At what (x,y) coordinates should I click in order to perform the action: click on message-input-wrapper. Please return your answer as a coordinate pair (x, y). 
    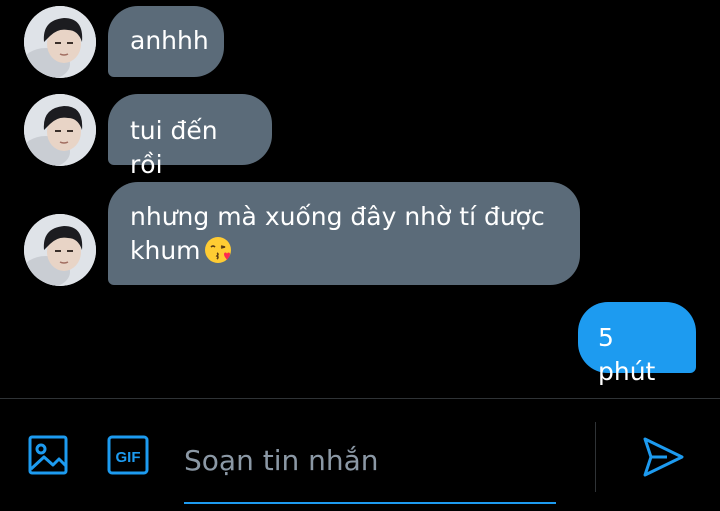
    Looking at the image, I should click on (370, 468).